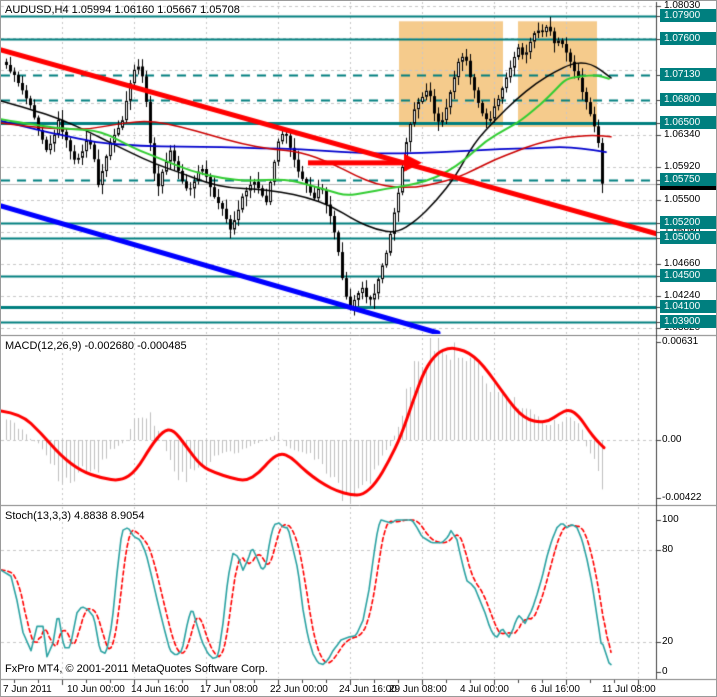  What do you see at coordinates (688, 321) in the screenshot?
I see `price-axis-label: 1.03900` at bounding box center [688, 321].